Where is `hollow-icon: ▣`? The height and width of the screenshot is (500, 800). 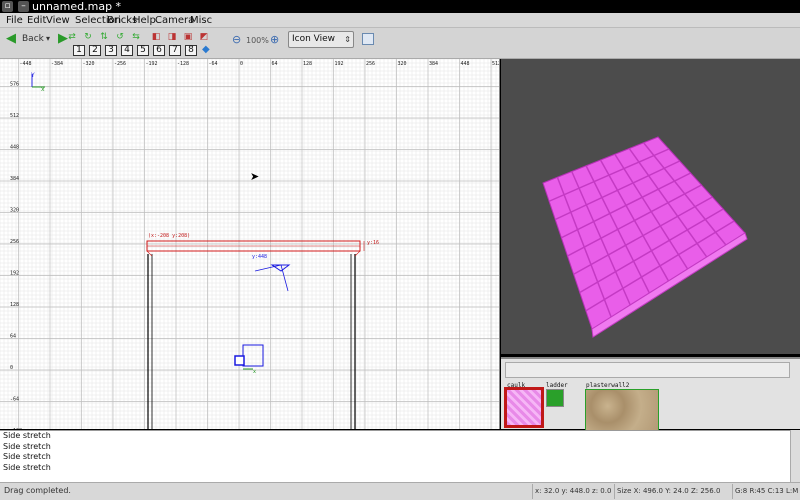
hollow-icon: ▣ is located at coordinates (188, 37).